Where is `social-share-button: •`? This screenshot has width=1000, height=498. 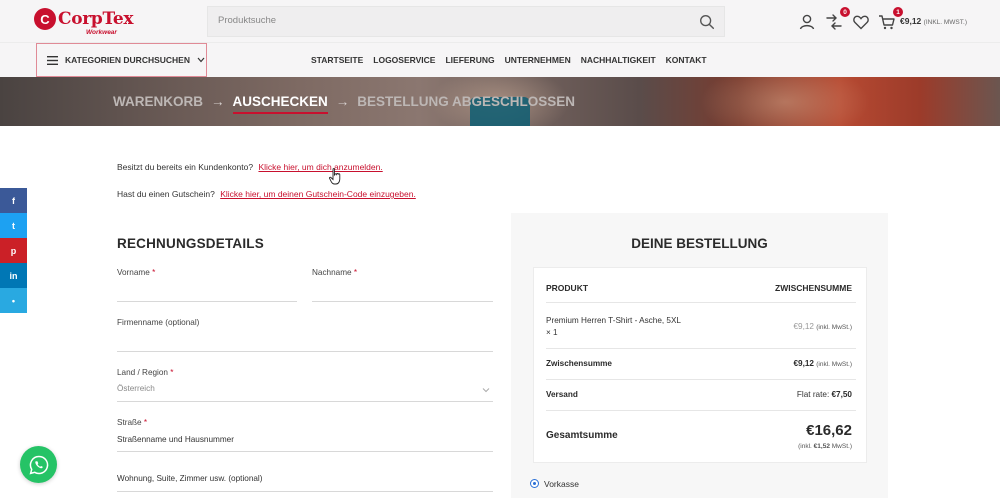
social-share-button: • is located at coordinates (13, 300).